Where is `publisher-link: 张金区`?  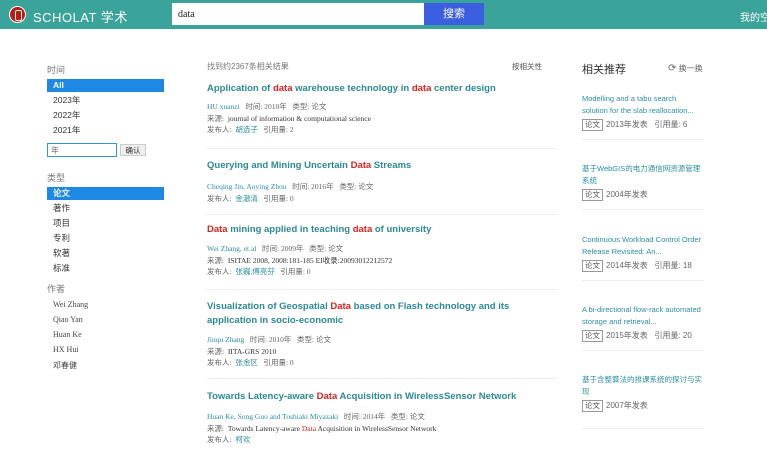 publisher-link: 张金区 is located at coordinates (246, 362).